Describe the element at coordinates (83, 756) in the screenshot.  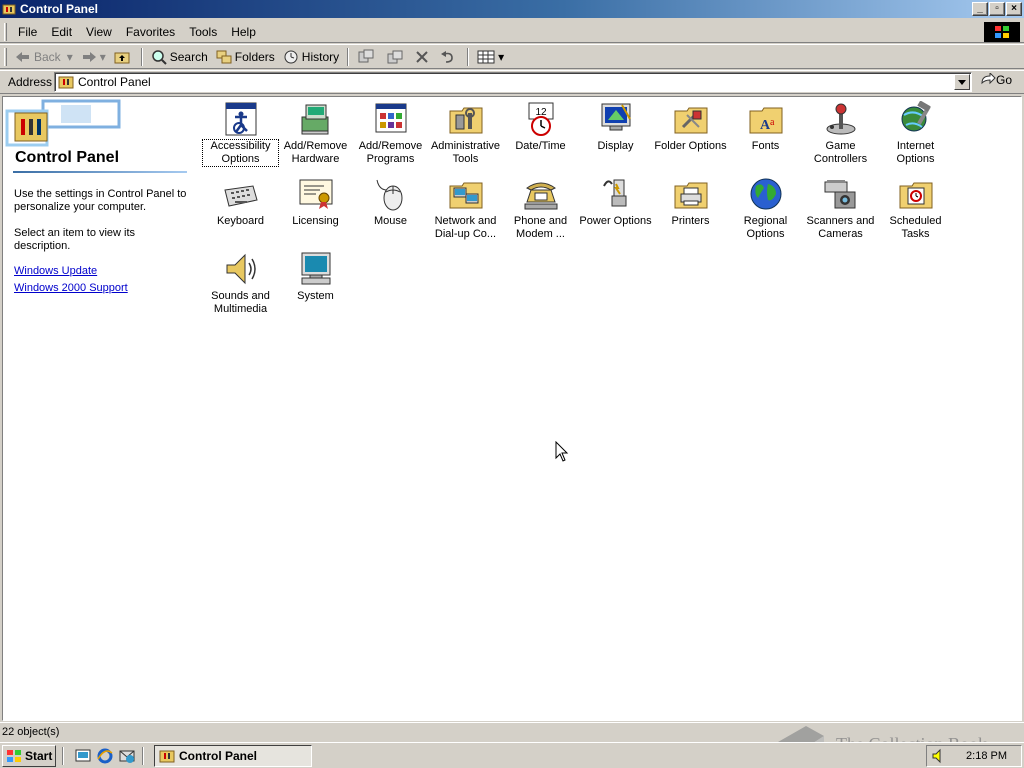
I see `show-desktop-icon` at that location.